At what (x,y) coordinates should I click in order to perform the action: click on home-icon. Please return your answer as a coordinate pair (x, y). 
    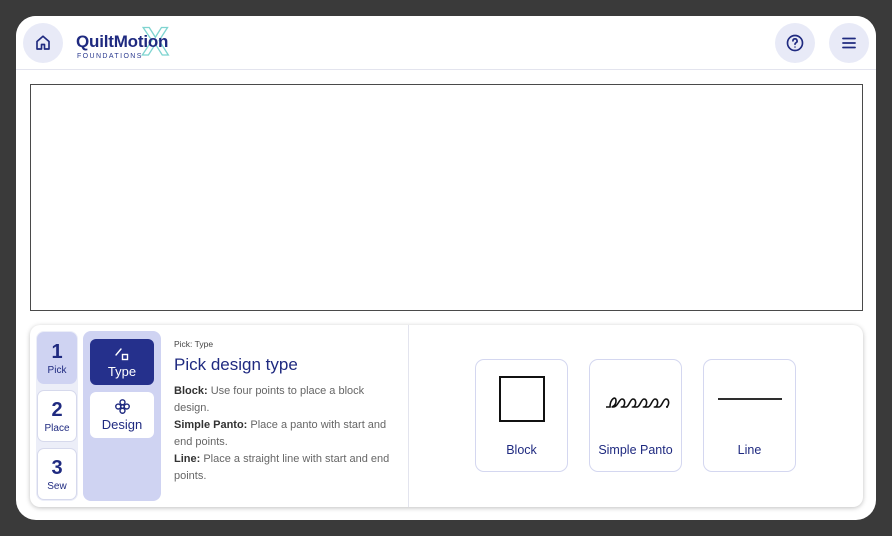
    Looking at the image, I should click on (43, 42).